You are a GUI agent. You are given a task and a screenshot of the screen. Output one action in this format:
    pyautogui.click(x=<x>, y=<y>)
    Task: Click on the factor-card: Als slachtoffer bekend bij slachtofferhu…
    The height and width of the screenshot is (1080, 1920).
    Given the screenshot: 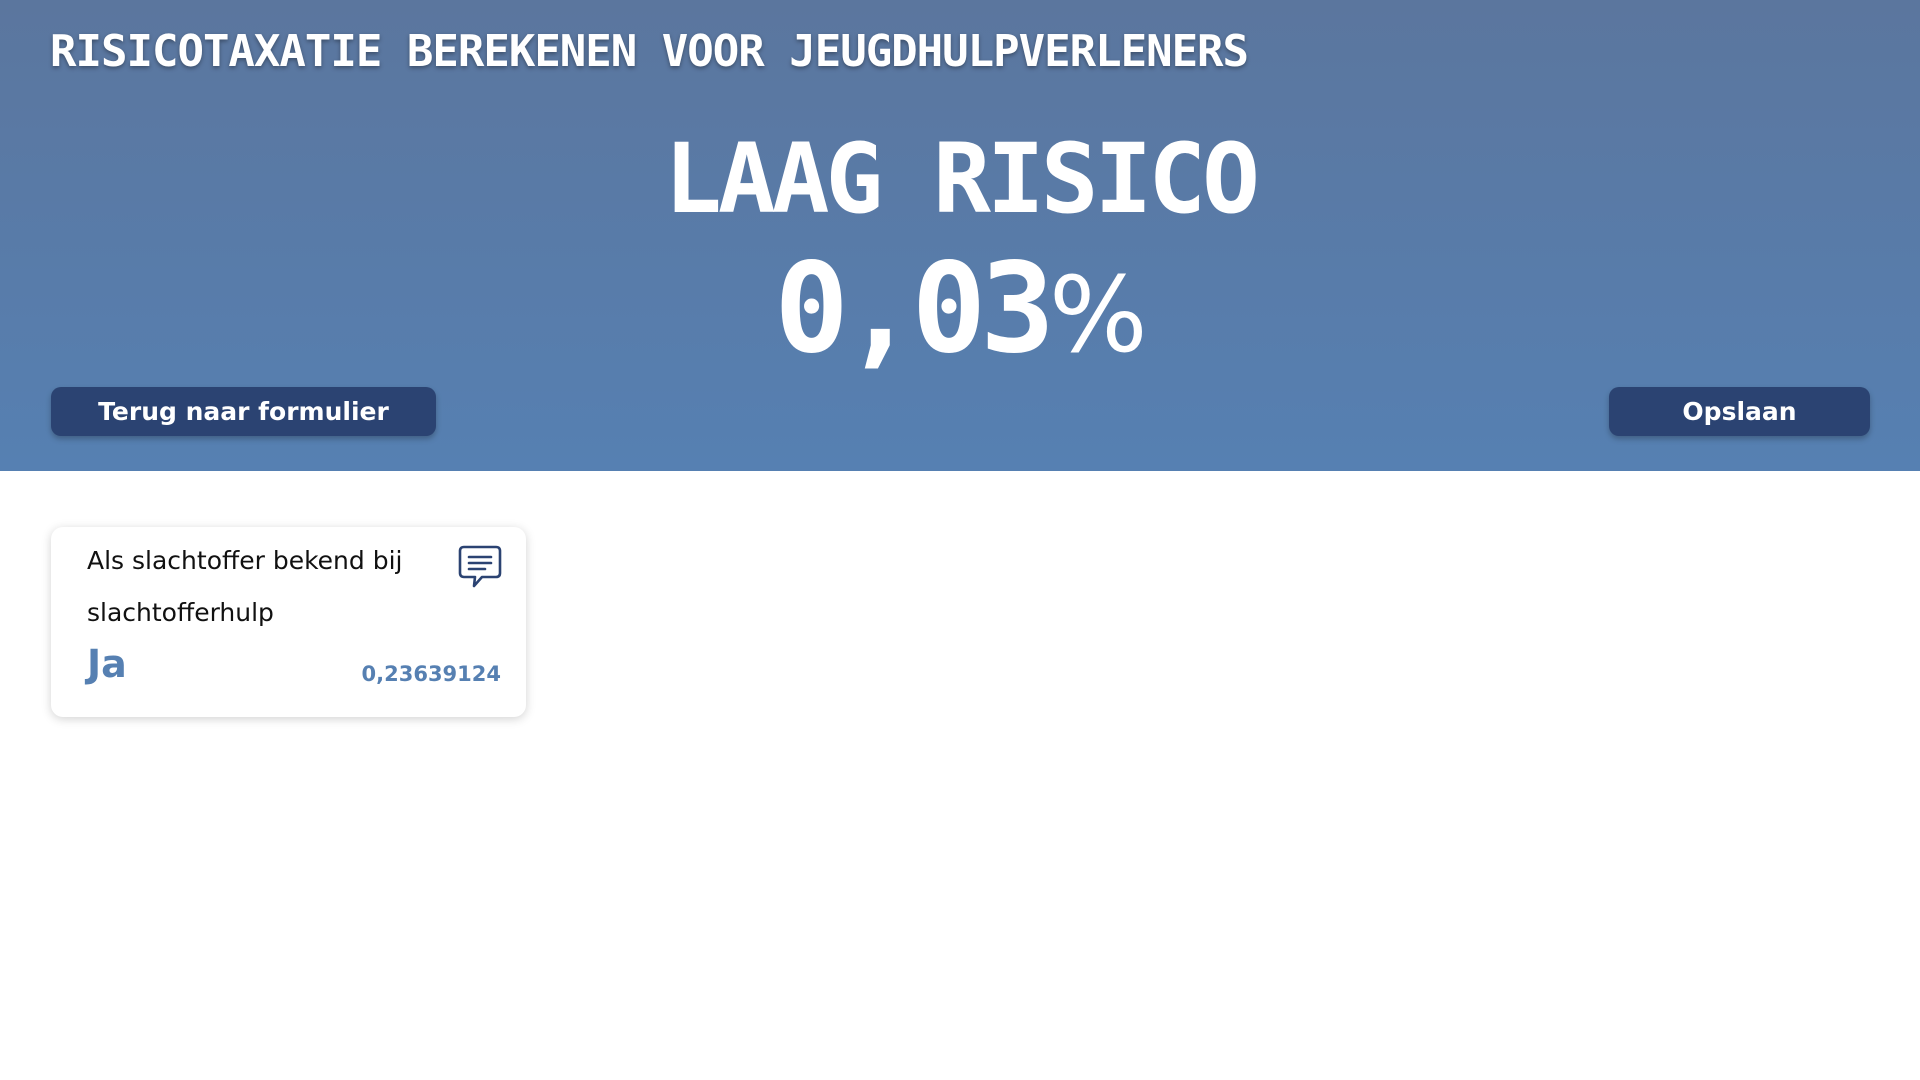 What is the action you would take?
    pyautogui.click(x=288, y=622)
    